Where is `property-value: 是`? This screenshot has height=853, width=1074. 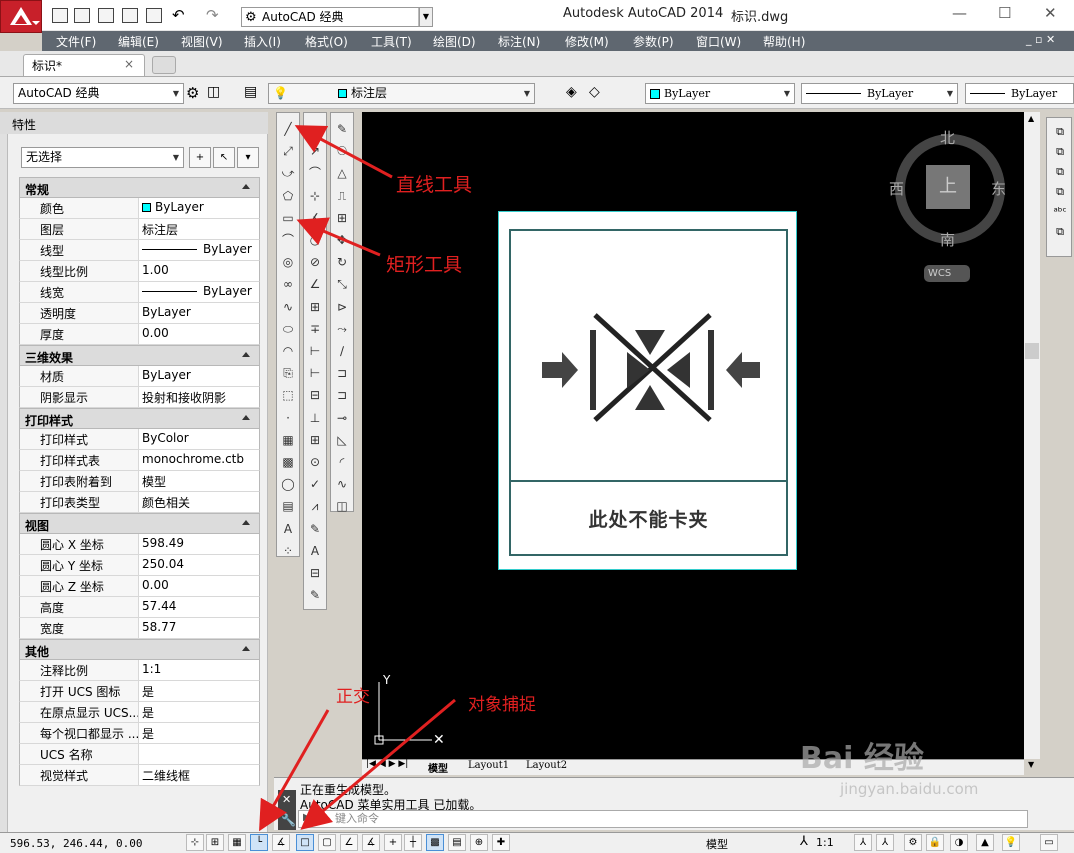 property-value: 是 is located at coordinates (199, 712).